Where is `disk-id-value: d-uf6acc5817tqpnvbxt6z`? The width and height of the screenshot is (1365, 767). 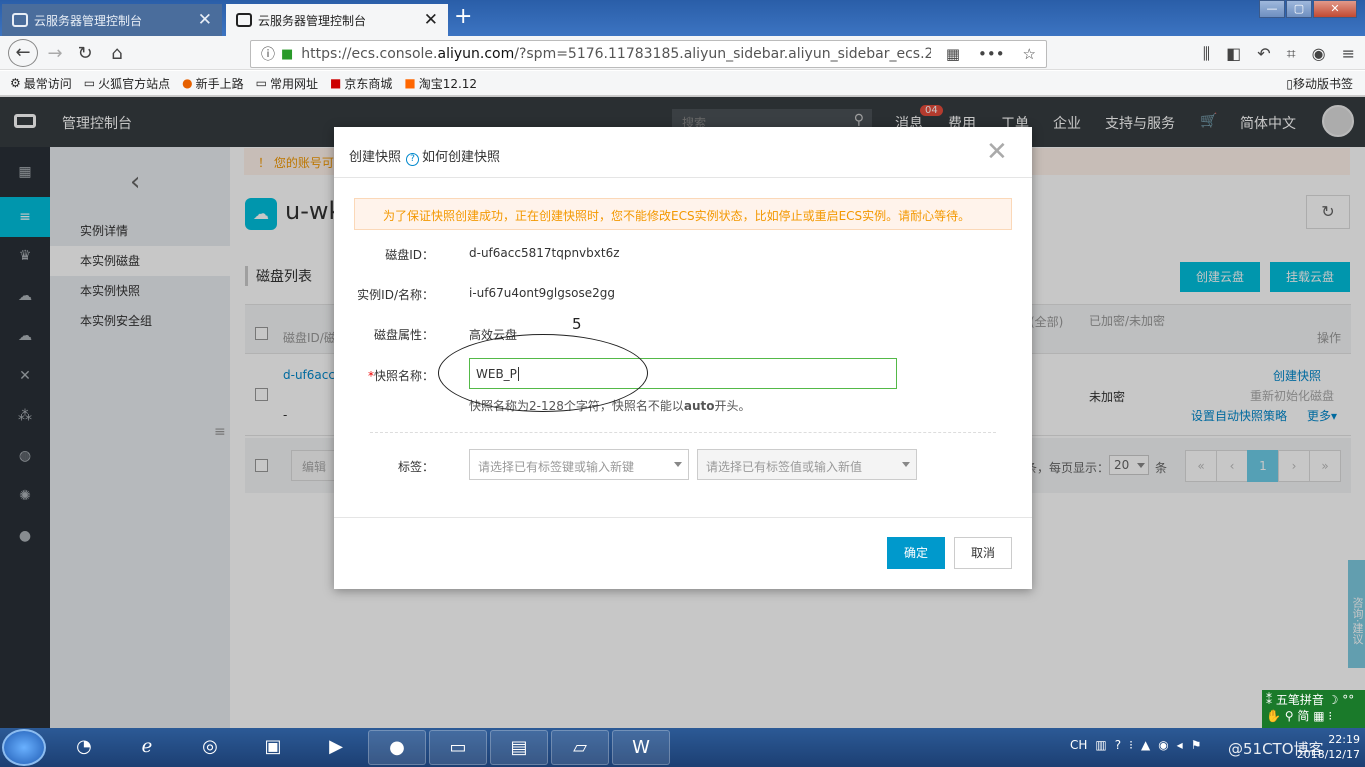
disk-id-value: d-uf6acc5817tqpnvbxt6z is located at coordinates (544, 253).